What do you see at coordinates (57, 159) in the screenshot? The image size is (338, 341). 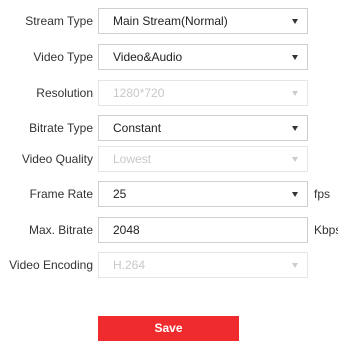 I see `video-quality-label: Video Quality` at bounding box center [57, 159].